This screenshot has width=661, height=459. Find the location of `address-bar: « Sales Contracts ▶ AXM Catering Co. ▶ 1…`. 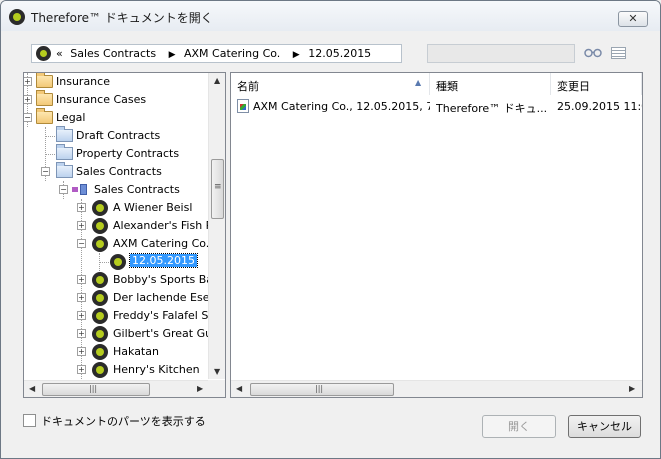

address-bar: « Sales Contracts ▶ AXM Catering Co. ▶ 1… is located at coordinates (216, 53).